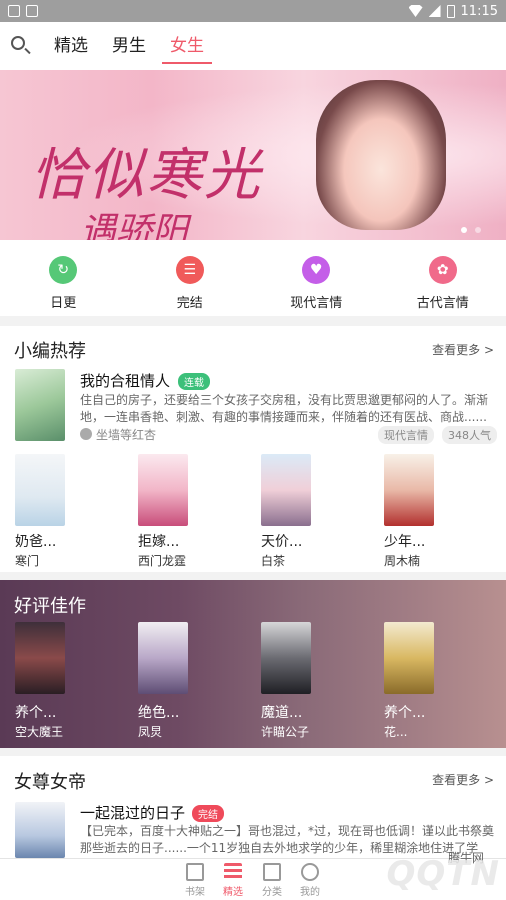 This screenshot has height=900, width=506. I want to click on book-author: 寒门, so click(27, 561).